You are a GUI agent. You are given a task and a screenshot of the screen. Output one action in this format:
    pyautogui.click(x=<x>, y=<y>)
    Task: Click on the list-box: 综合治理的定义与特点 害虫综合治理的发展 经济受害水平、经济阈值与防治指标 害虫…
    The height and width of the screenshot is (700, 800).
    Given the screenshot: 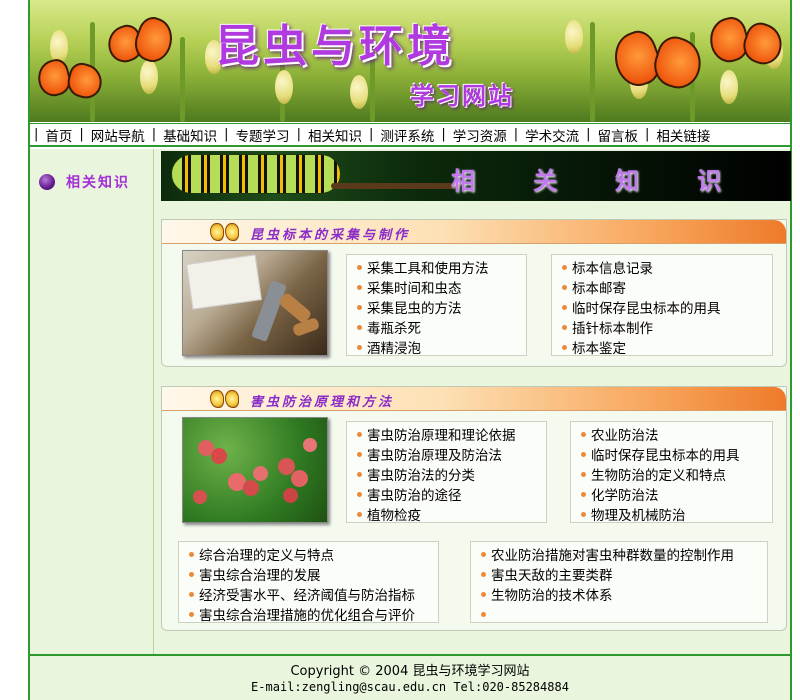 What is the action you would take?
    pyautogui.click(x=308, y=583)
    